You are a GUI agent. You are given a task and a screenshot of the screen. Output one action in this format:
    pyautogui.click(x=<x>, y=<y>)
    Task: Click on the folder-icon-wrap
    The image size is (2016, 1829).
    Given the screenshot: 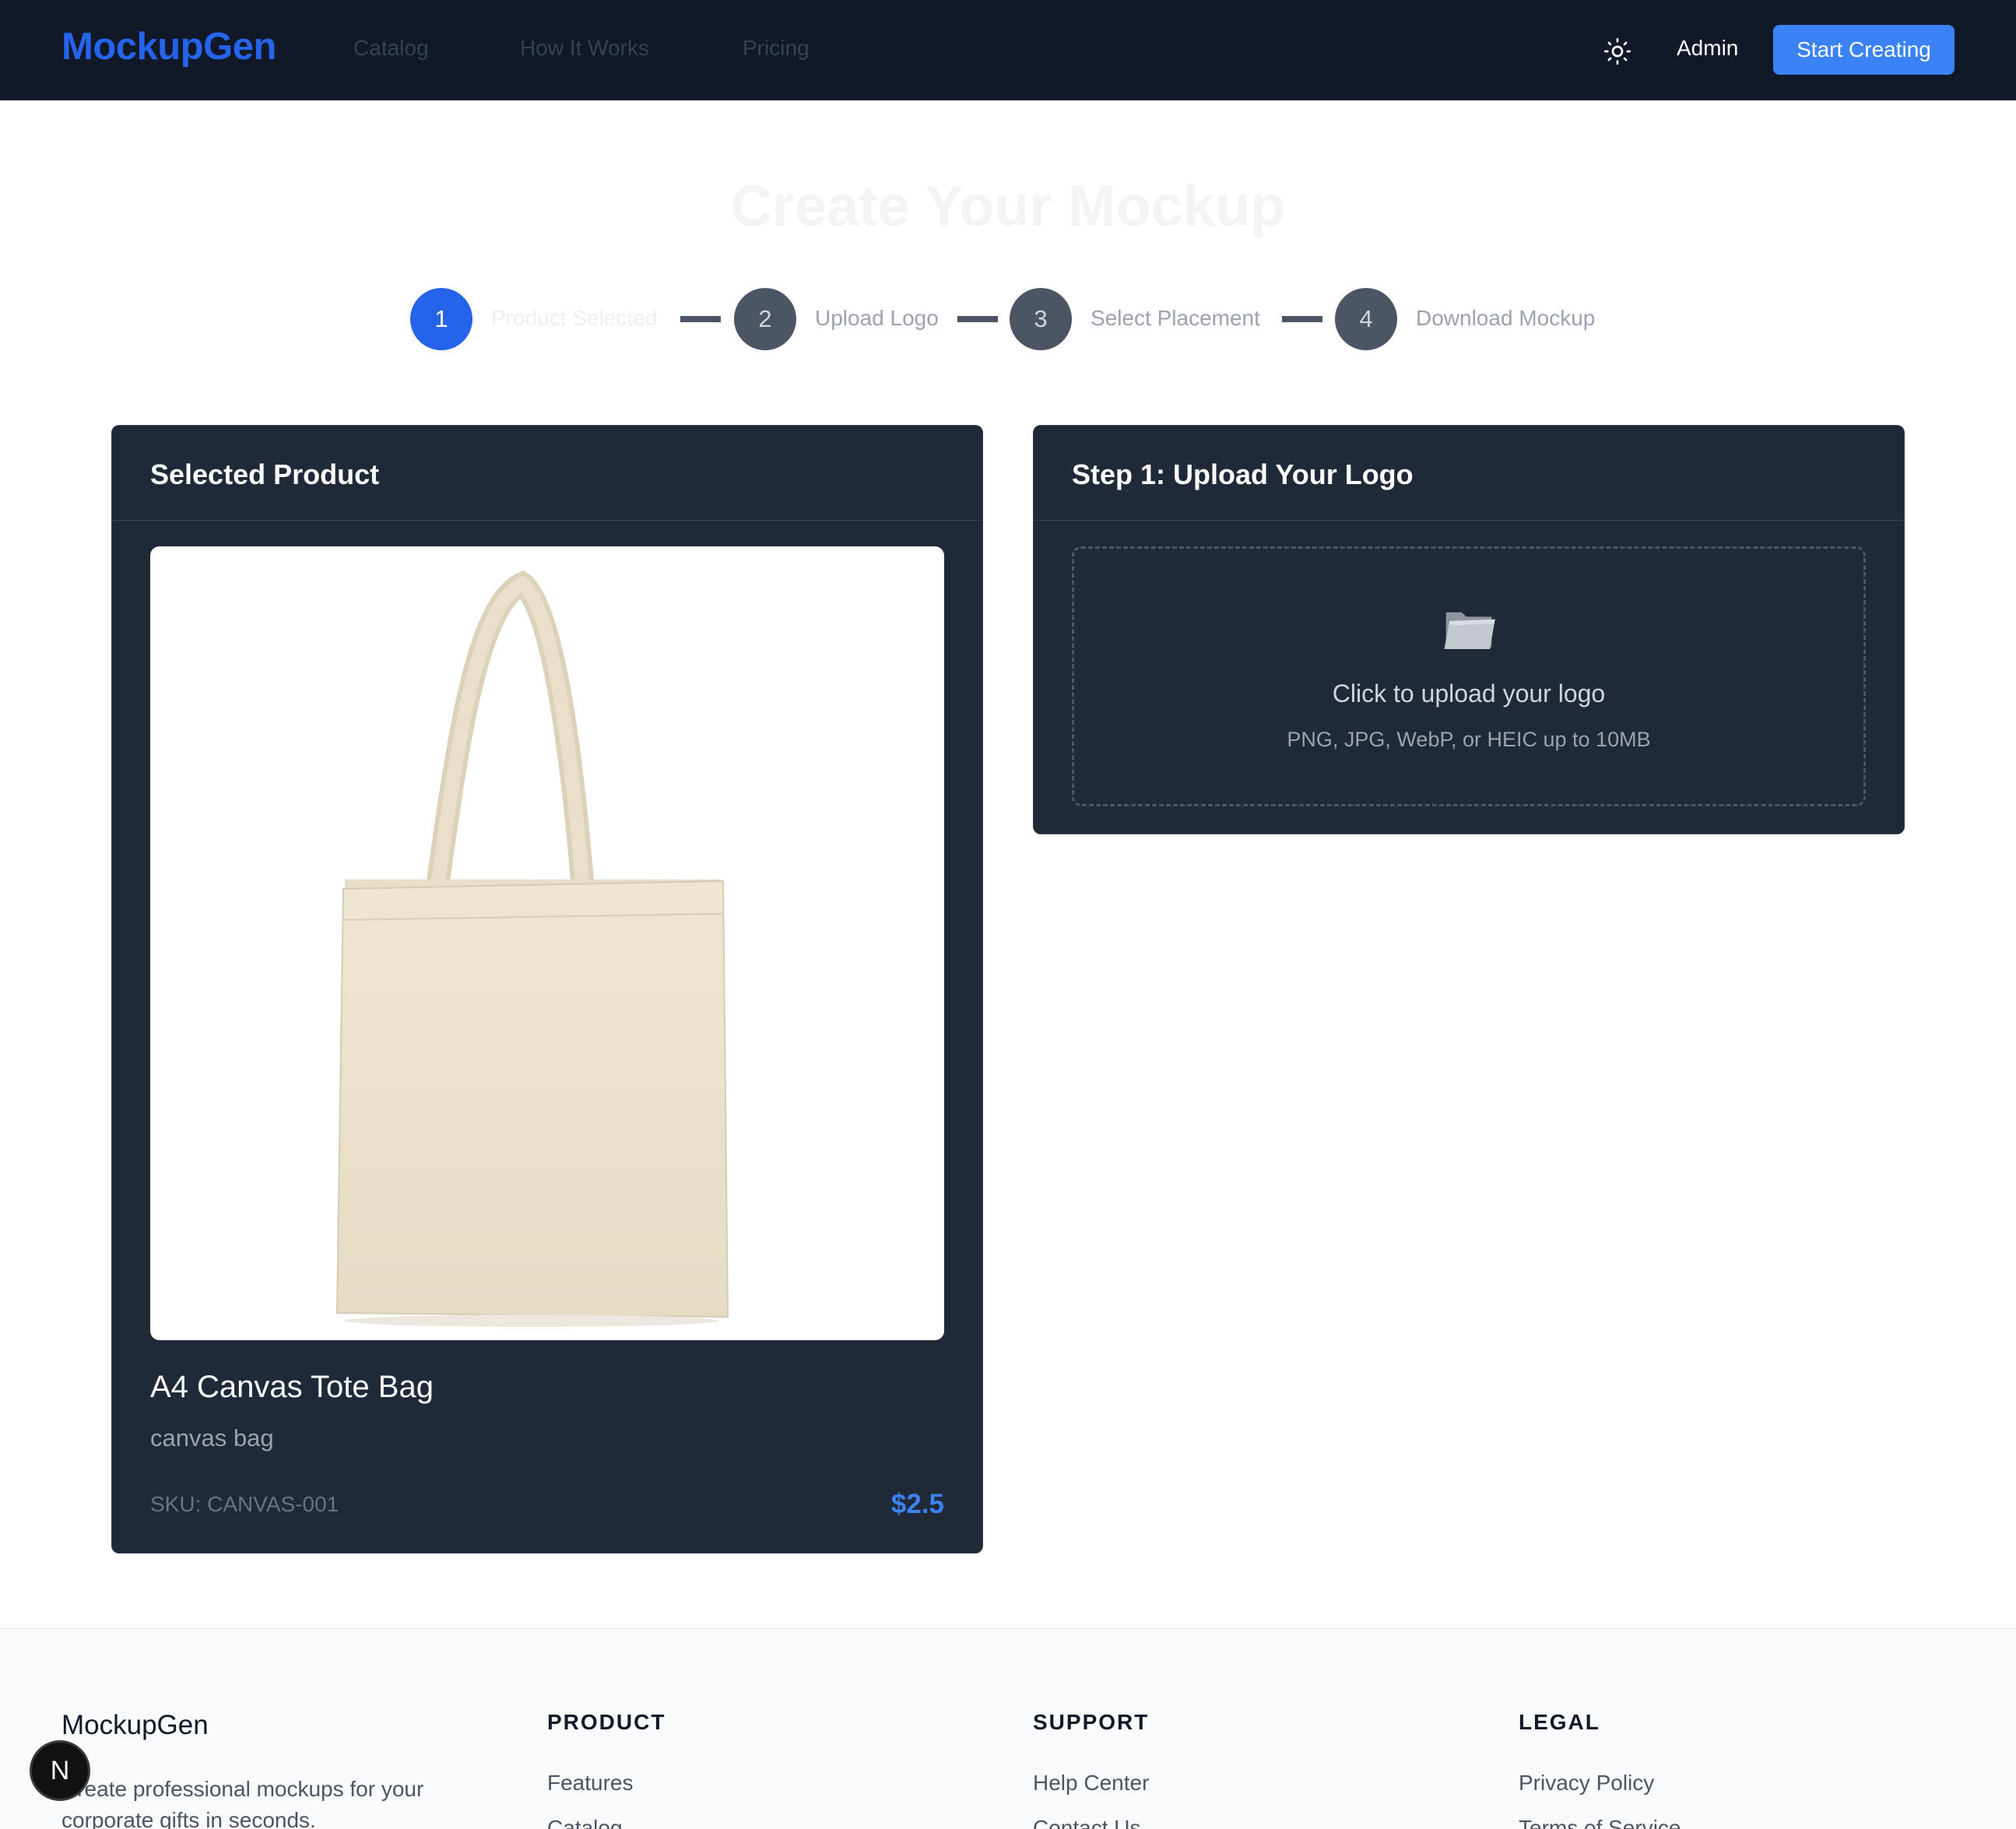 What is the action you would take?
    pyautogui.click(x=1469, y=630)
    